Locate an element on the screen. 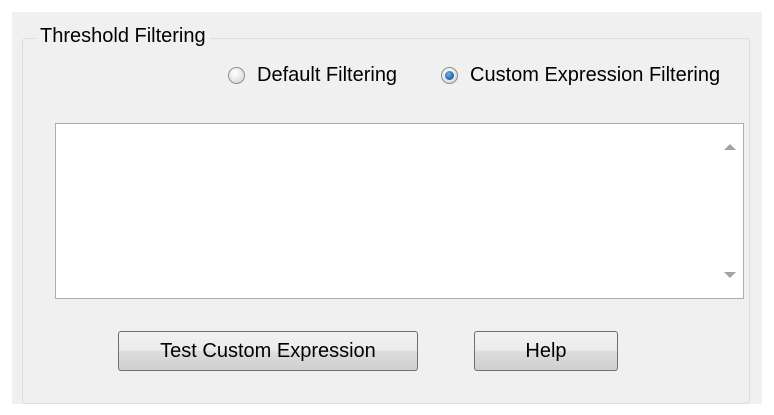 The width and height of the screenshot is (774, 415). default-filtering-label: Default Filtering is located at coordinates (327, 74).